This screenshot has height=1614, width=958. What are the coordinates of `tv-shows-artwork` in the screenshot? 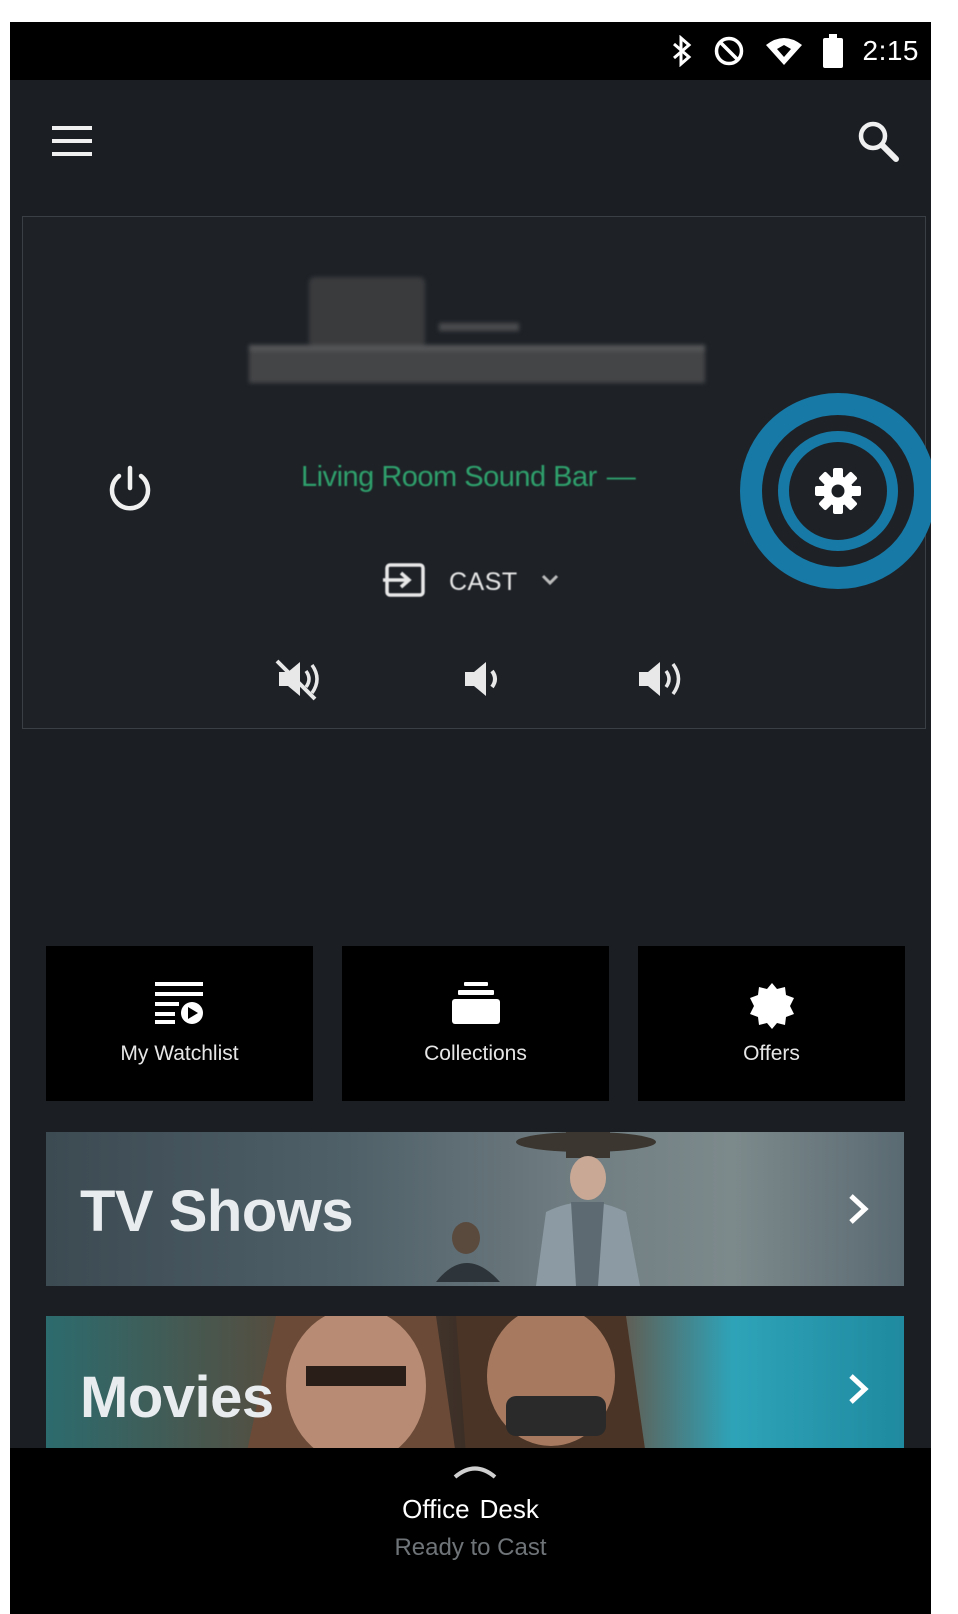 It's located at (546, 1209).